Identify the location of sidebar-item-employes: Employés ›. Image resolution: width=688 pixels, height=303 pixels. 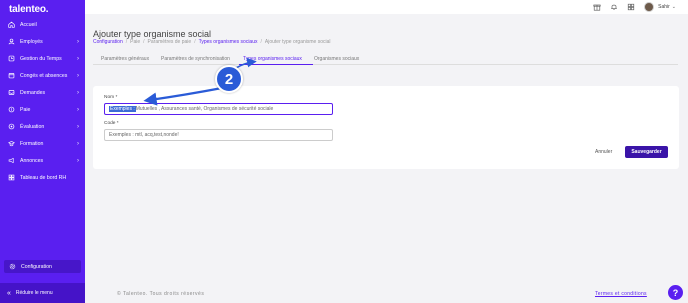
(42, 41).